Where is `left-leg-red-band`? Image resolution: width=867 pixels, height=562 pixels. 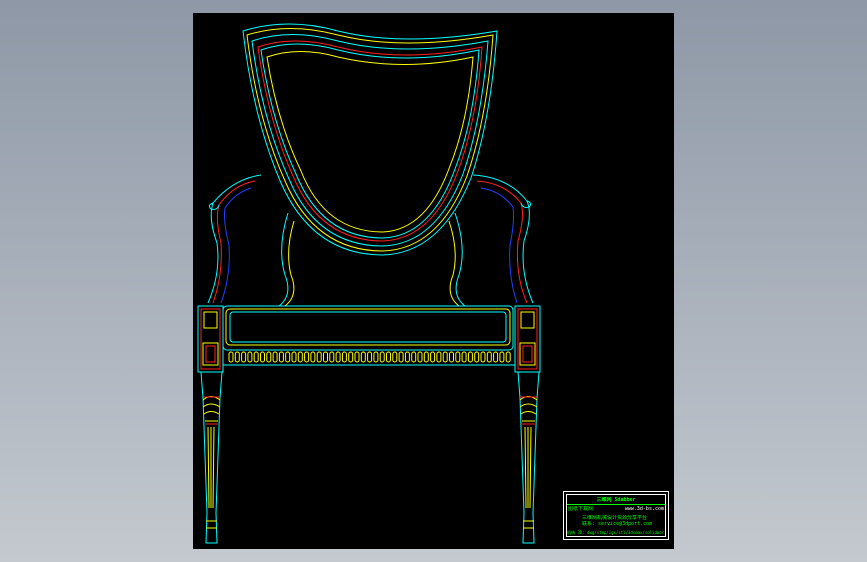
left-leg-red-band is located at coordinates (211, 410).